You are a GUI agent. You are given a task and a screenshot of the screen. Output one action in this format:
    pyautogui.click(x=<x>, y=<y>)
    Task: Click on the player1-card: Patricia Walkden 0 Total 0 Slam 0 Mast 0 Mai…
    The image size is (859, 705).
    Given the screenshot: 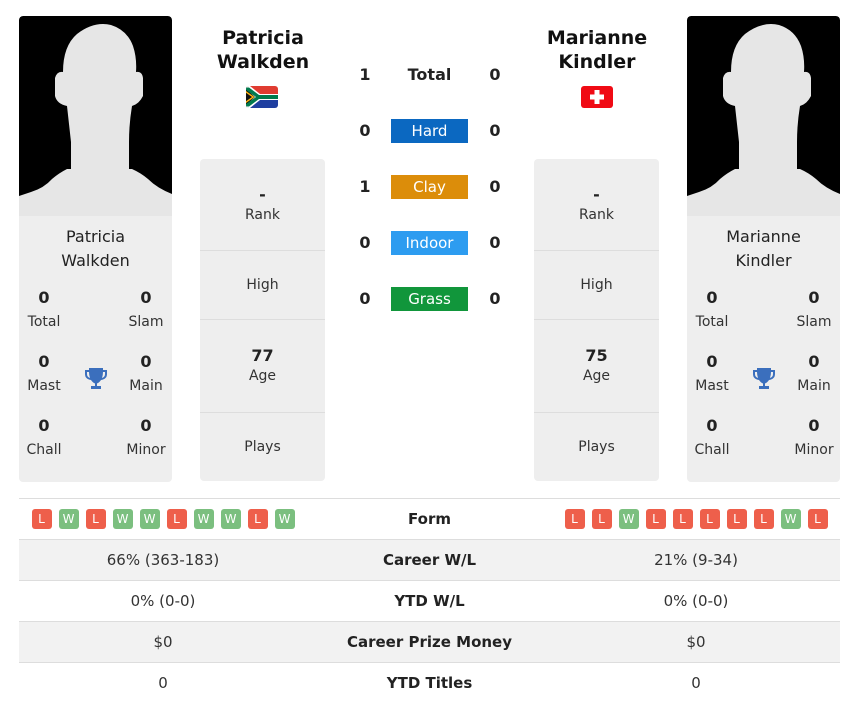 What is the action you would take?
    pyautogui.click(x=95, y=249)
    